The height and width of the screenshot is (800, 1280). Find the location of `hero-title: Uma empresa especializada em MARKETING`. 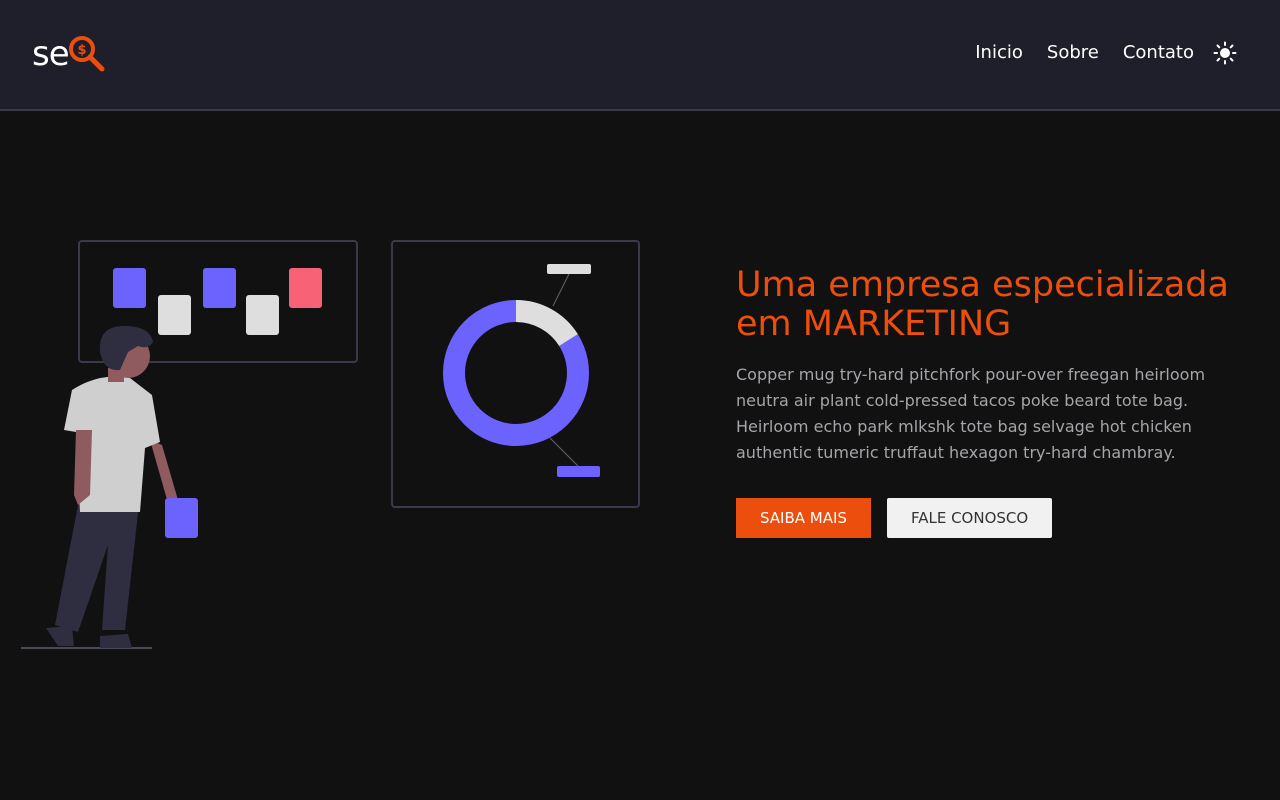

hero-title: Uma empresa especializada em MARKETING is located at coordinates (982, 304).